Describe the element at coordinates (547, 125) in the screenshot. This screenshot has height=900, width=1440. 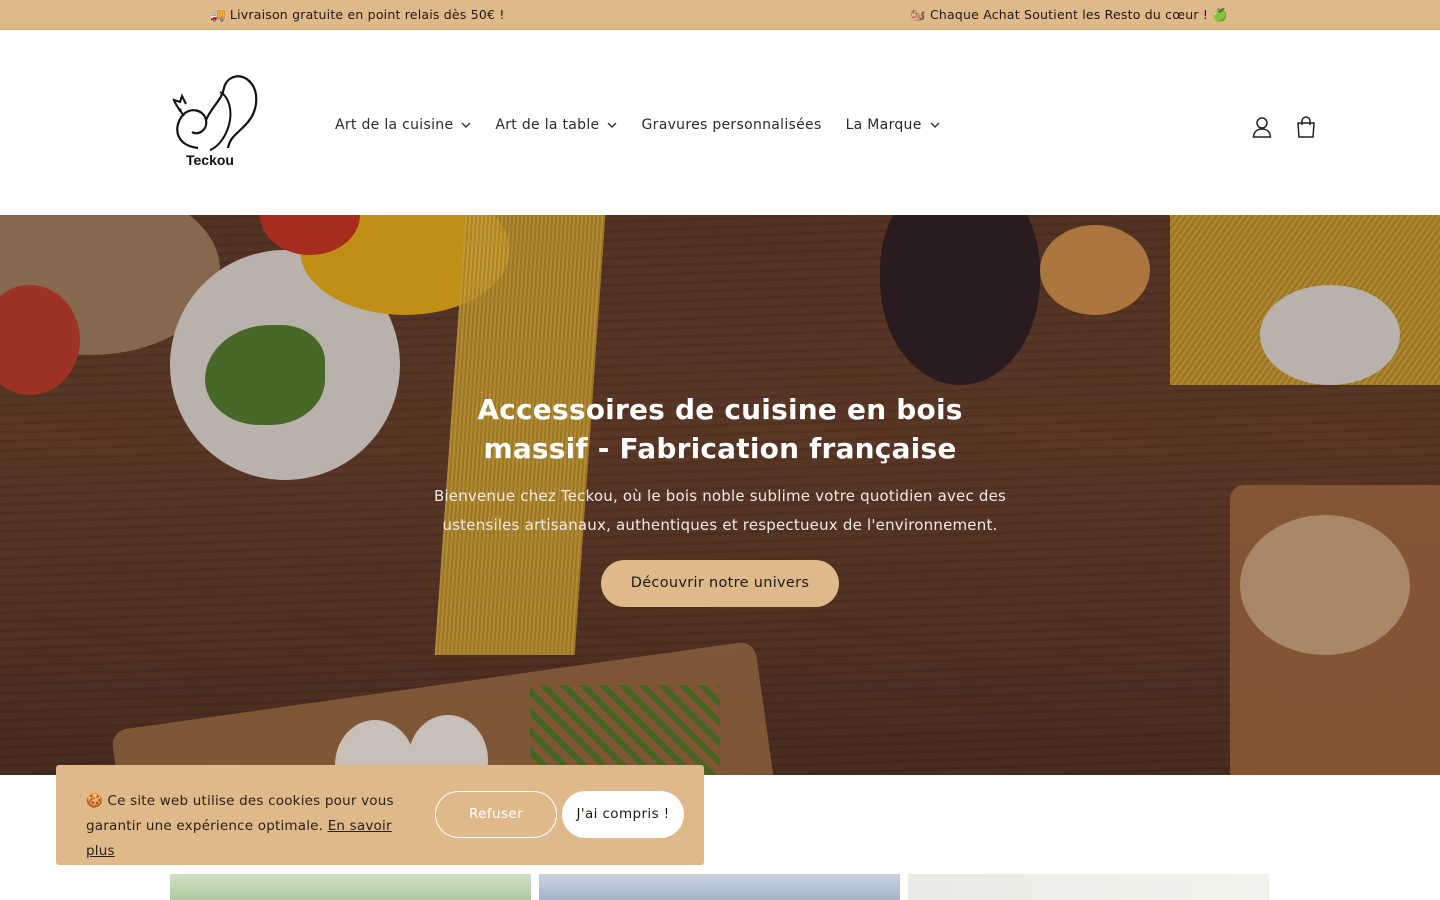
I see `nav-label: Art de la table` at that location.